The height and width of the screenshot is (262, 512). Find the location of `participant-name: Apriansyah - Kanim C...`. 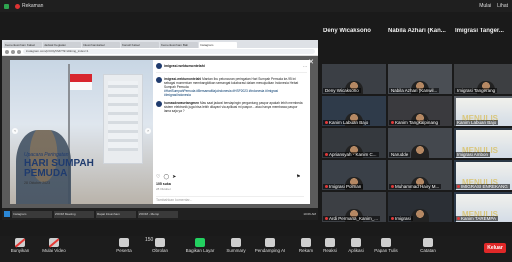

participant-name: Apriansyah - Kanim C... is located at coordinates (351, 154).